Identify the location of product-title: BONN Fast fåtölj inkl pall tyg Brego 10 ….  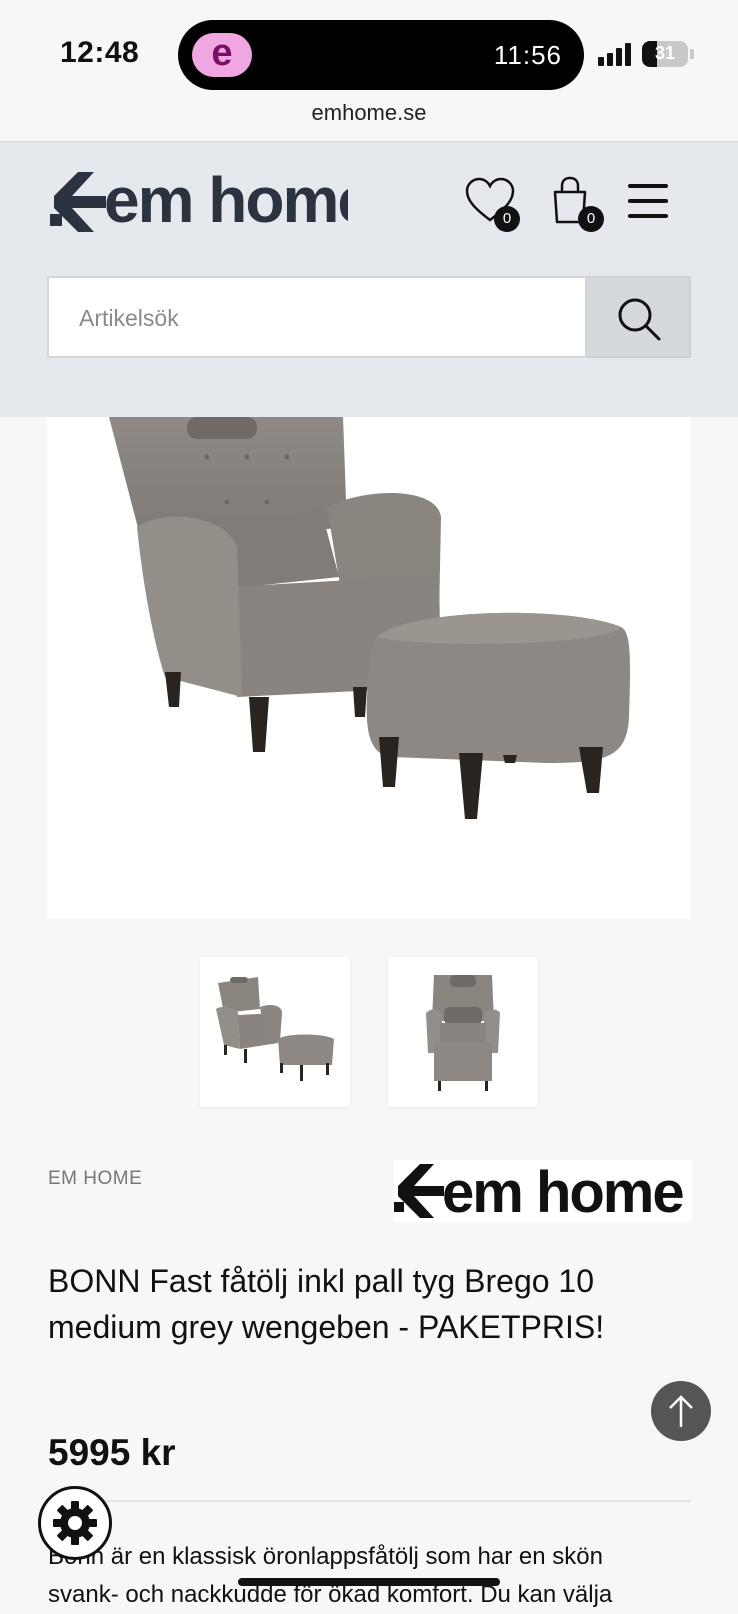
(326, 1304).